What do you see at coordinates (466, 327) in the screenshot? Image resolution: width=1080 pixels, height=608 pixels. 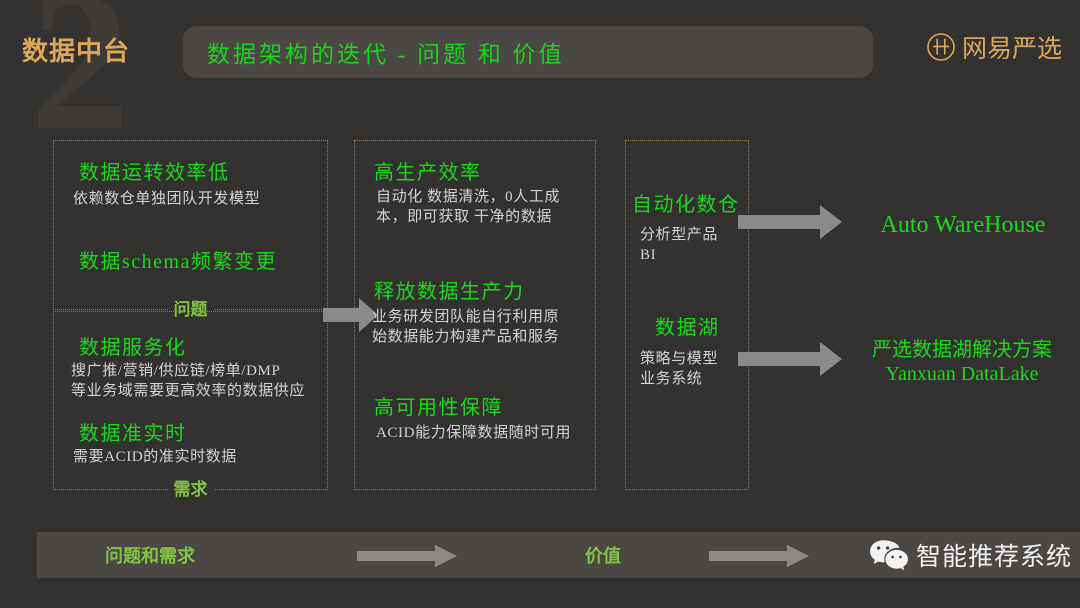 I see `value-2-body: 业务研发团队能自行利用原 始数据能力构建产品和服务` at bounding box center [466, 327].